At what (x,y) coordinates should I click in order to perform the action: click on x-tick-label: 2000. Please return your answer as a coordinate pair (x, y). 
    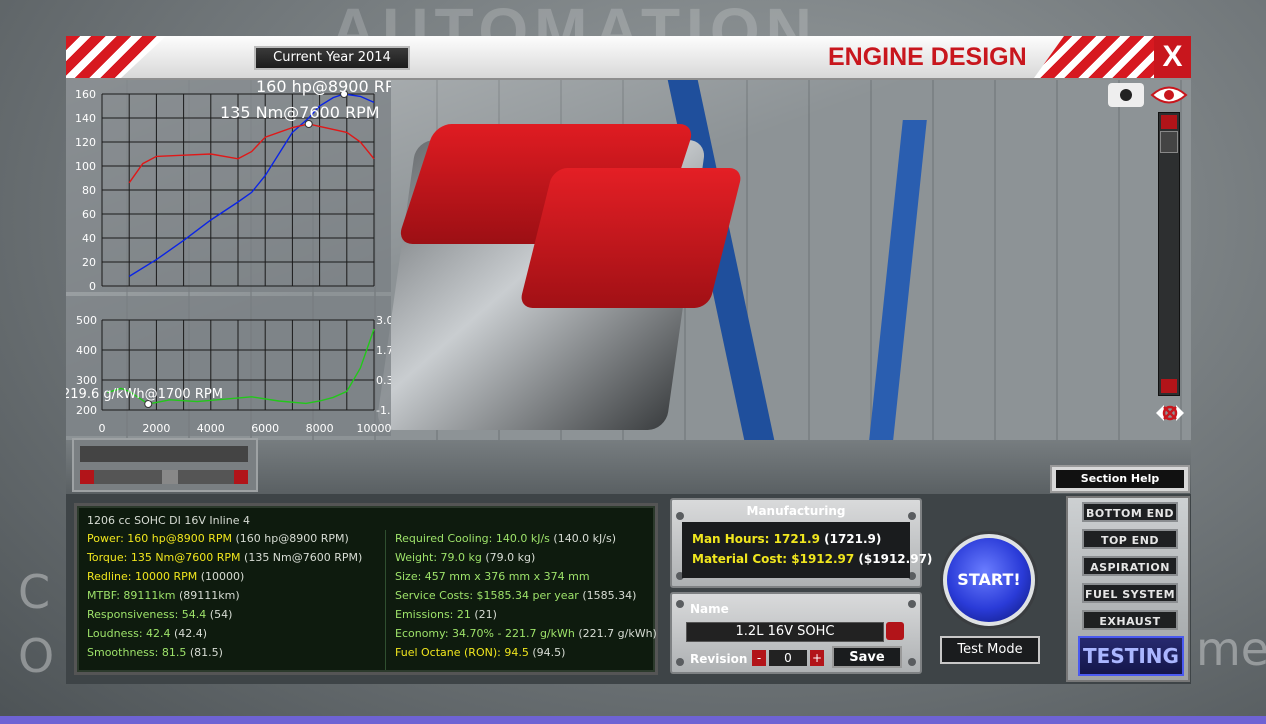
    Looking at the image, I should click on (156, 428).